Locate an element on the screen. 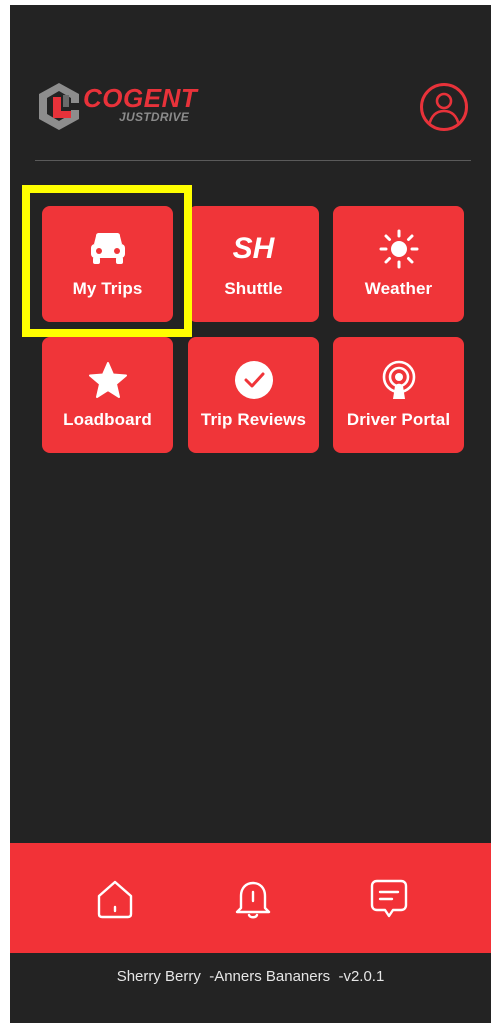 The height and width of the screenshot is (1023, 491). cogent-logo-icon is located at coordinates (59, 106).